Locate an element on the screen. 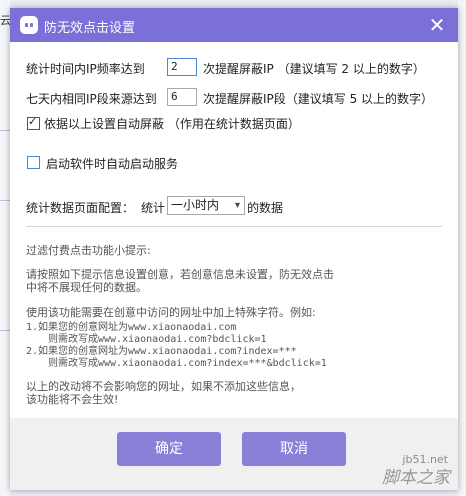 The width and height of the screenshot is (466, 496). ip-segment-label: 七天内相同IP段来源达到 is located at coordinates (91, 99).